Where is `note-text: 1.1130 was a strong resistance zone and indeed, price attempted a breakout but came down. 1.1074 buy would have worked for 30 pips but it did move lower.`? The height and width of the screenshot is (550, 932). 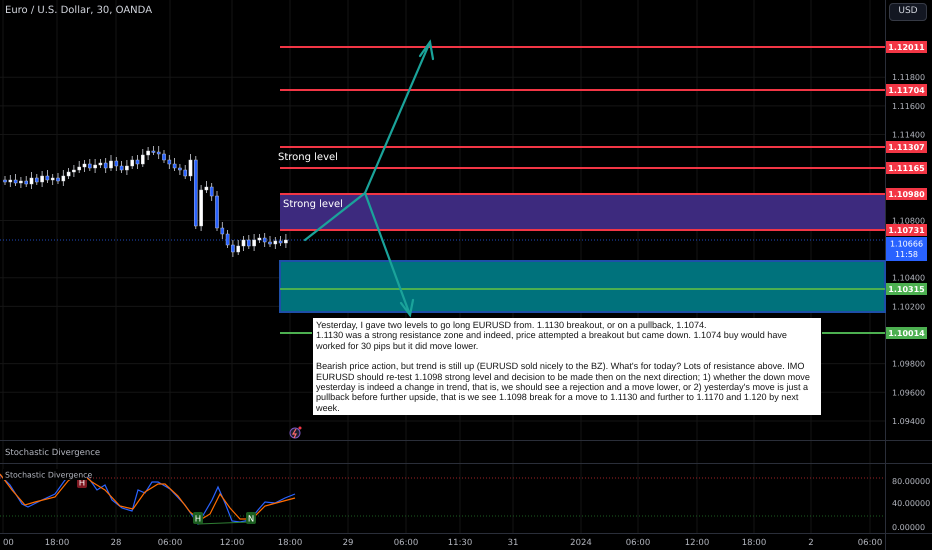 note-text: 1.1130 was a strong resistance zone and indeed, price attempted a breakout but came down. 1.1074 buy would have worked for 30 pips but it did move lower. is located at coordinates (552, 341).